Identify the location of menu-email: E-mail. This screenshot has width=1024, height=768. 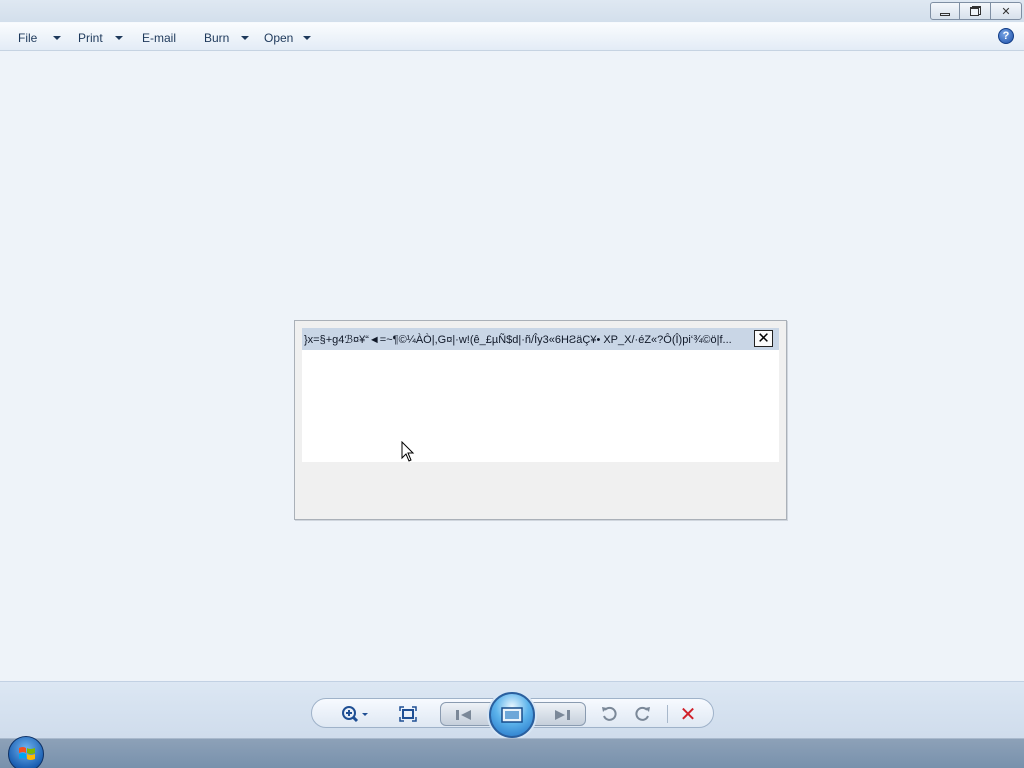
(159, 38).